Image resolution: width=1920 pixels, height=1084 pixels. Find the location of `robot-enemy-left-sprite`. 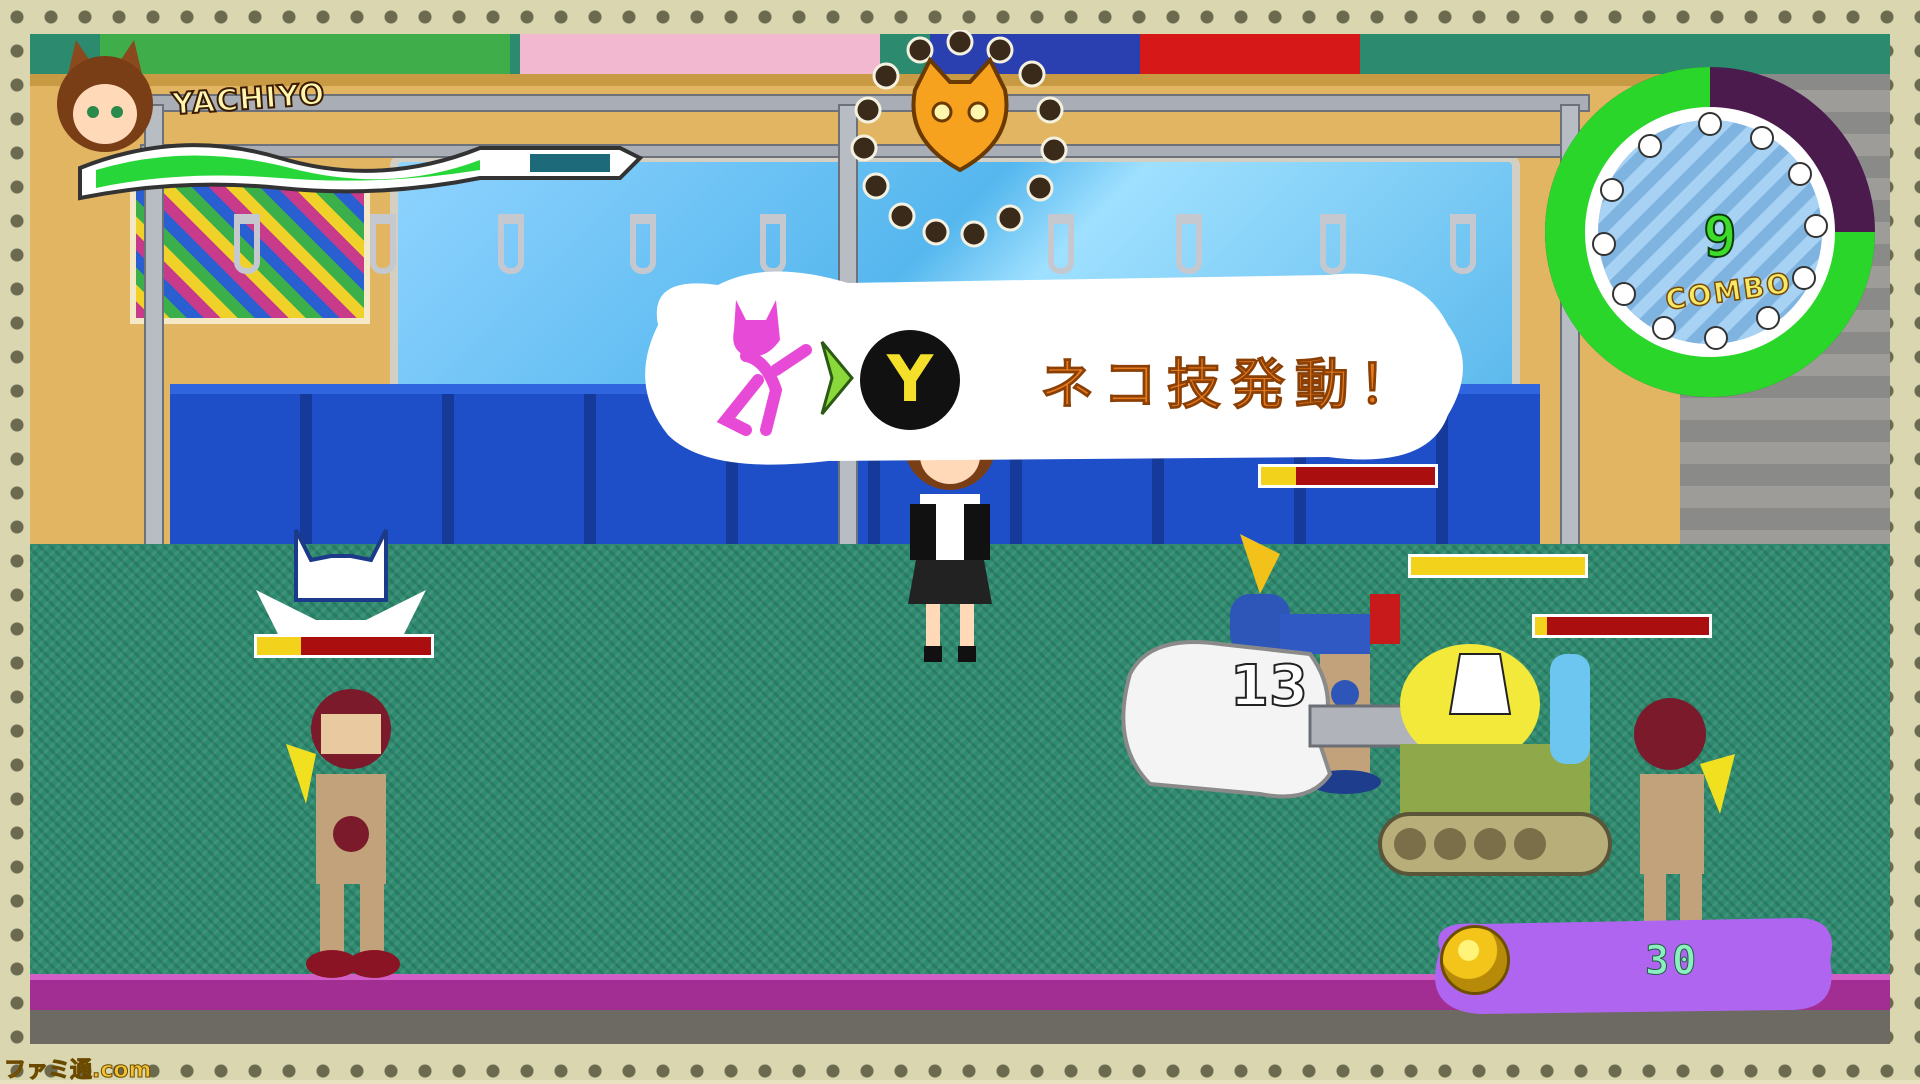

robot-enemy-left-sprite is located at coordinates (343, 833).